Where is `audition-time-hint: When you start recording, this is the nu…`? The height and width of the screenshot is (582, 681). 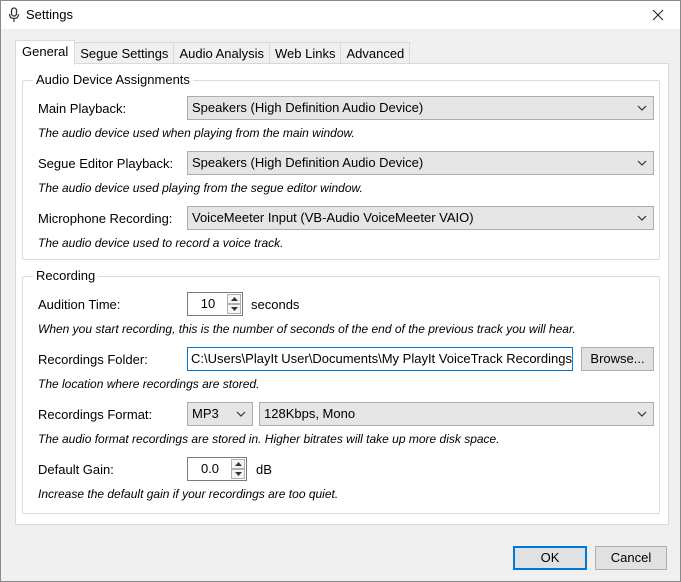 audition-time-hint: When you start recording, this is the nu… is located at coordinates (307, 329).